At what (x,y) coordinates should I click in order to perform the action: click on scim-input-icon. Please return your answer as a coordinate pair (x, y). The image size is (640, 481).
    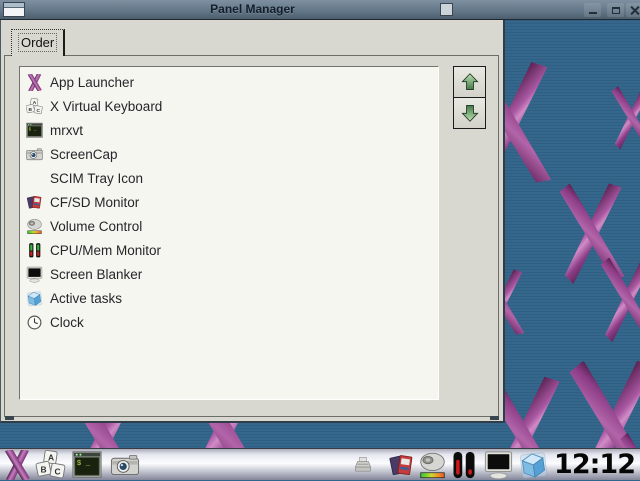
    Looking at the image, I should click on (363, 465).